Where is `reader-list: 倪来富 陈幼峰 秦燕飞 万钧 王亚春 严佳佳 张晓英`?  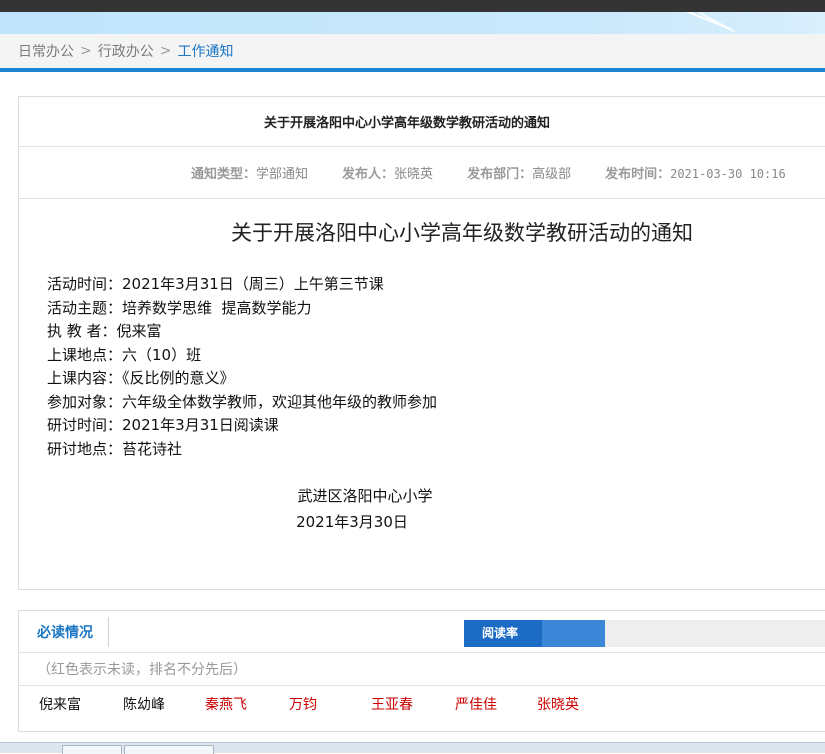
reader-list: 倪来富 陈幼峰 秦燕飞 万钧 王亚春 严佳佳 张晓英 is located at coordinates (422, 704).